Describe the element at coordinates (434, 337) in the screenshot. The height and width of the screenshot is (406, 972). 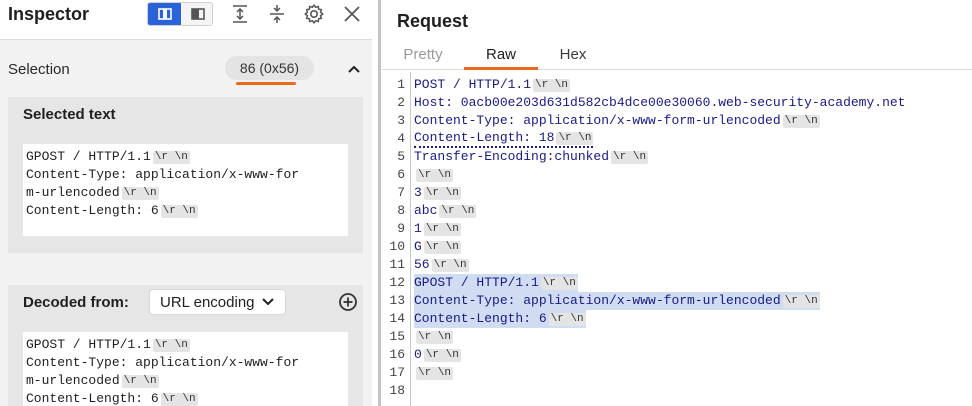
I see `line-content: \r \n` at that location.